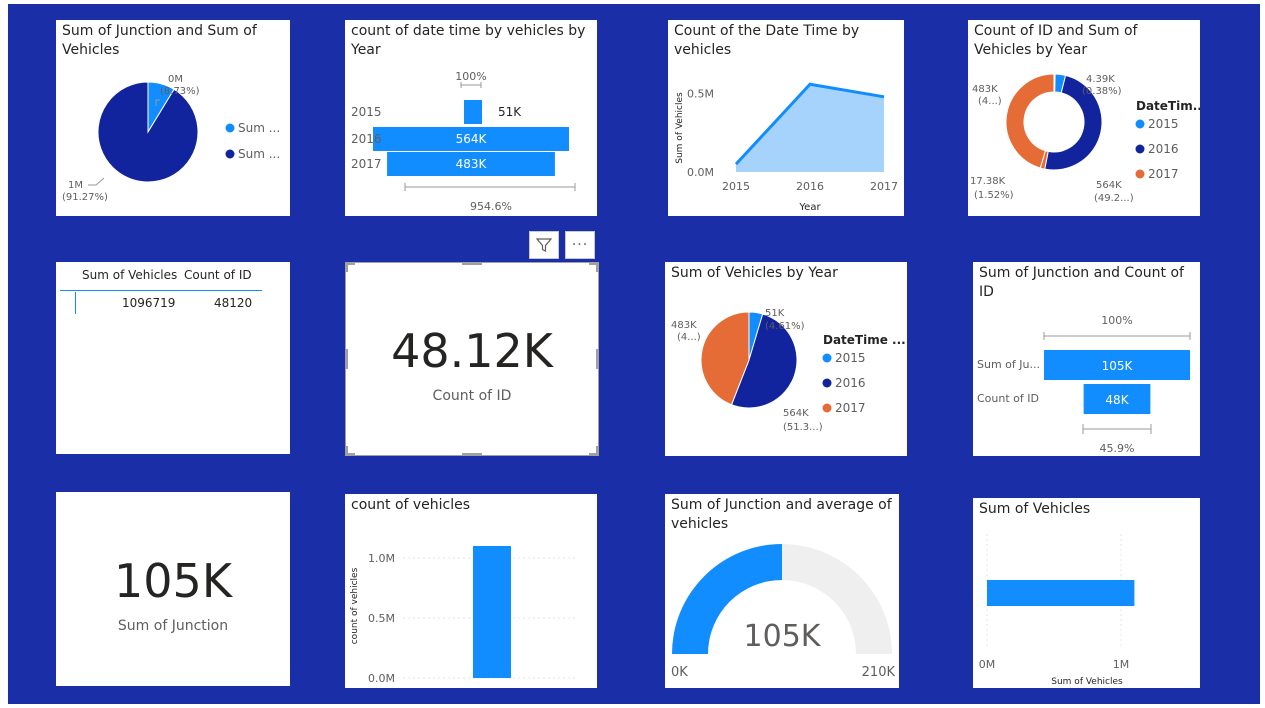 The height and width of the screenshot is (708, 1265). Describe the element at coordinates (850, 408) in the screenshot. I see `legend-label: 2017` at that location.